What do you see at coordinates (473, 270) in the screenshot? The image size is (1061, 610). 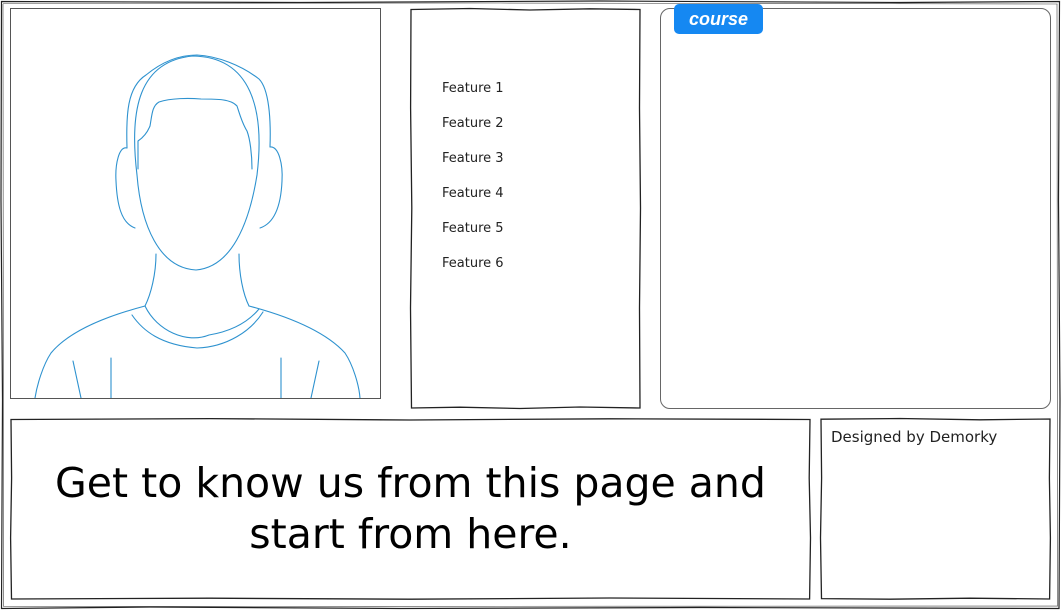 I see `feature-item-6: Feature 6` at bounding box center [473, 270].